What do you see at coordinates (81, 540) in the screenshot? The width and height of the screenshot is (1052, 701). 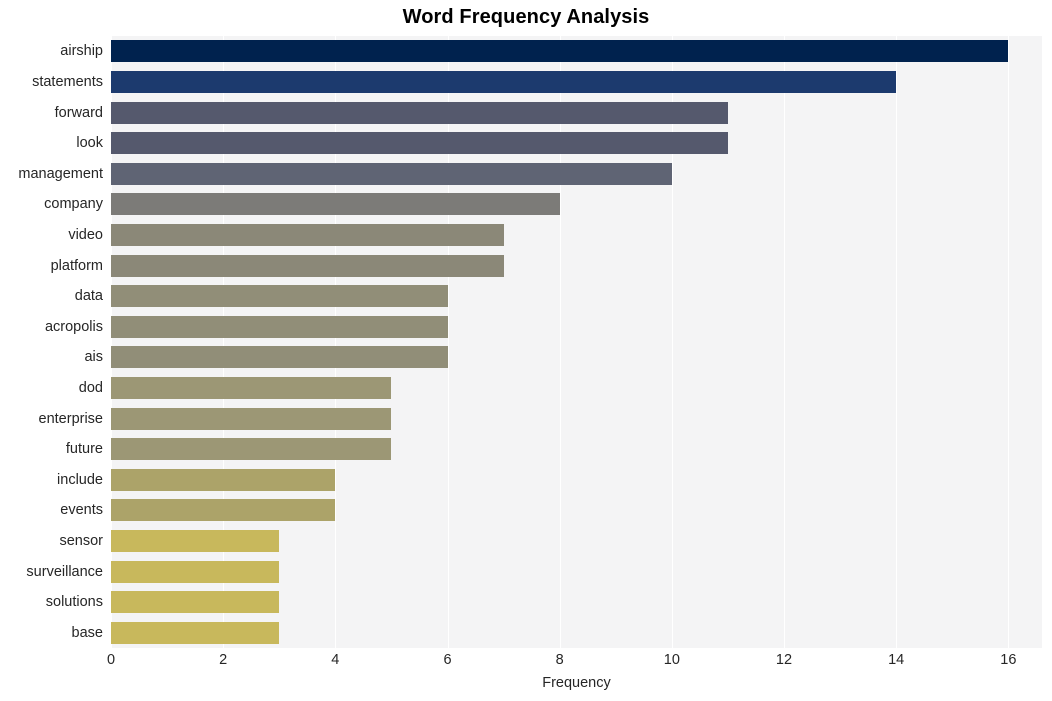 I see `y-axis-tick-label: sensor` at bounding box center [81, 540].